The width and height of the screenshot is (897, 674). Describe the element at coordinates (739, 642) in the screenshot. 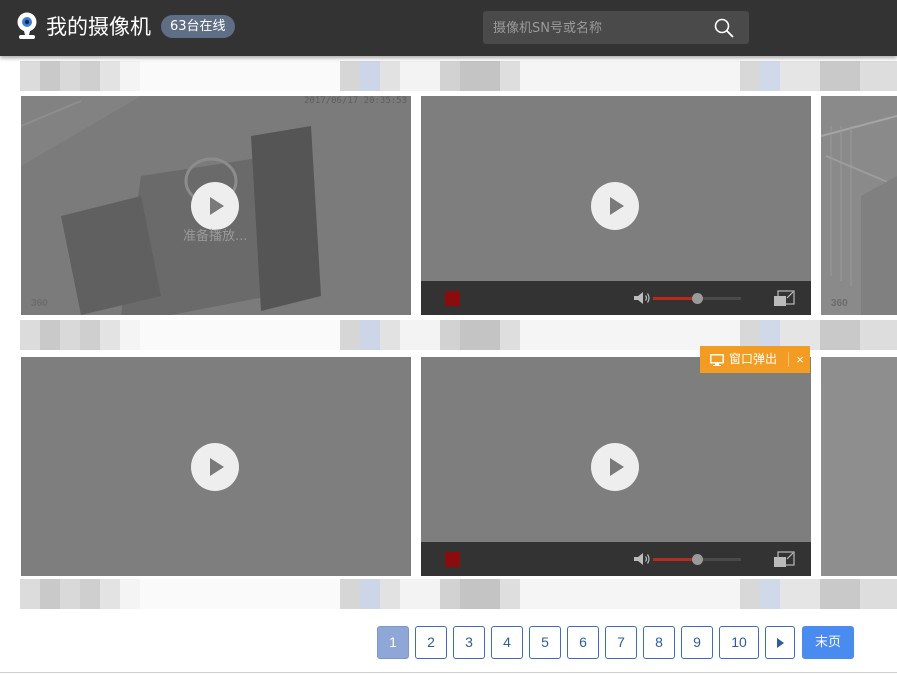

I see `page-button-10: 10` at that location.